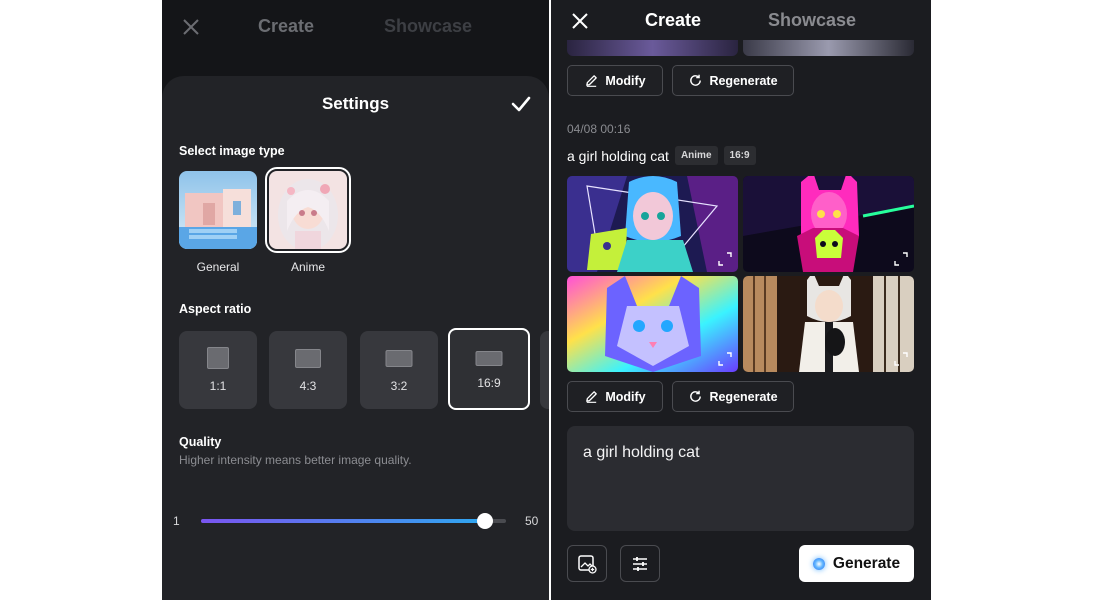 The width and height of the screenshot is (1100, 600). What do you see at coordinates (489, 358) in the screenshot?
I see `ratio-wide-icon` at bounding box center [489, 358].